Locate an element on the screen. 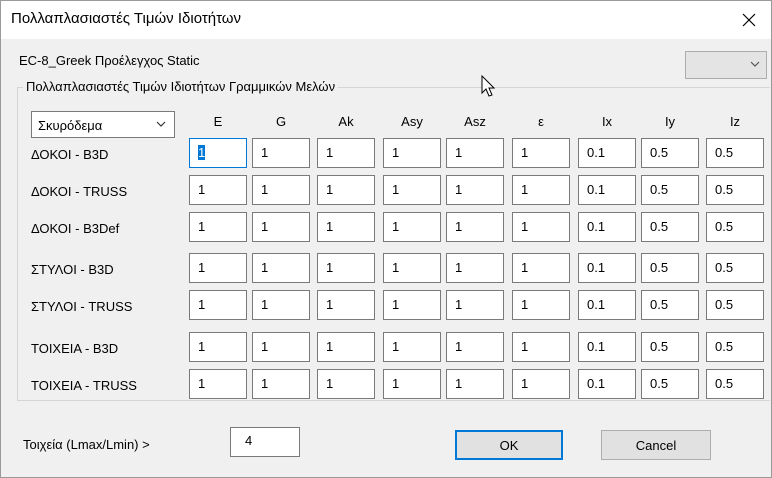 Image resolution: width=772 pixels, height=478 pixels. ratio-input: 4 is located at coordinates (265, 442).